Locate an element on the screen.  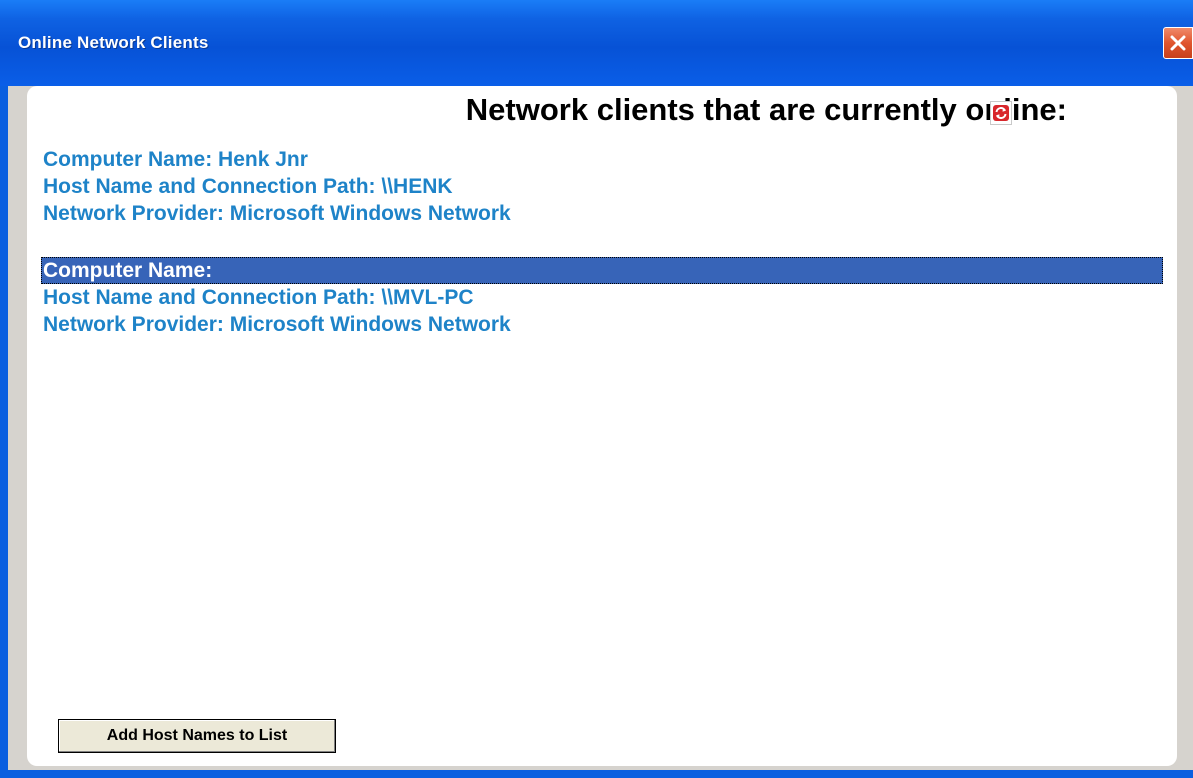
refresh-button is located at coordinates (1001, 113).